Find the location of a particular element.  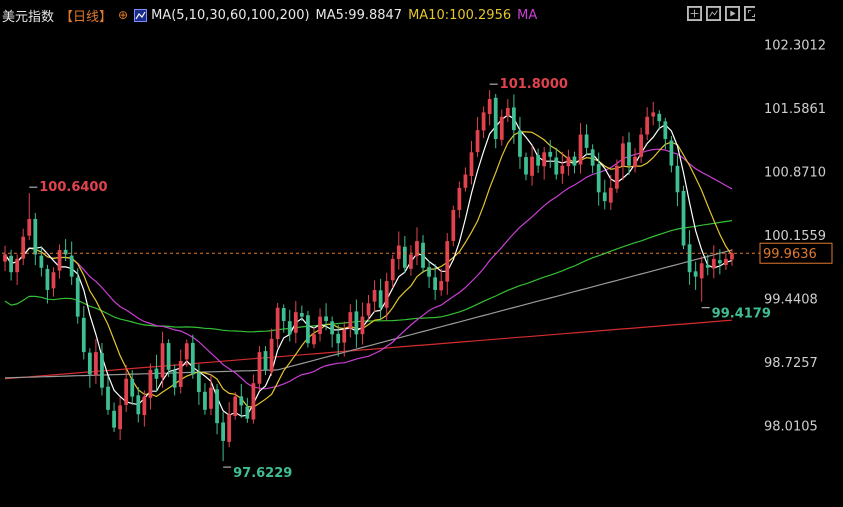

y-tick-label: 98.7257 is located at coordinates (791, 363).